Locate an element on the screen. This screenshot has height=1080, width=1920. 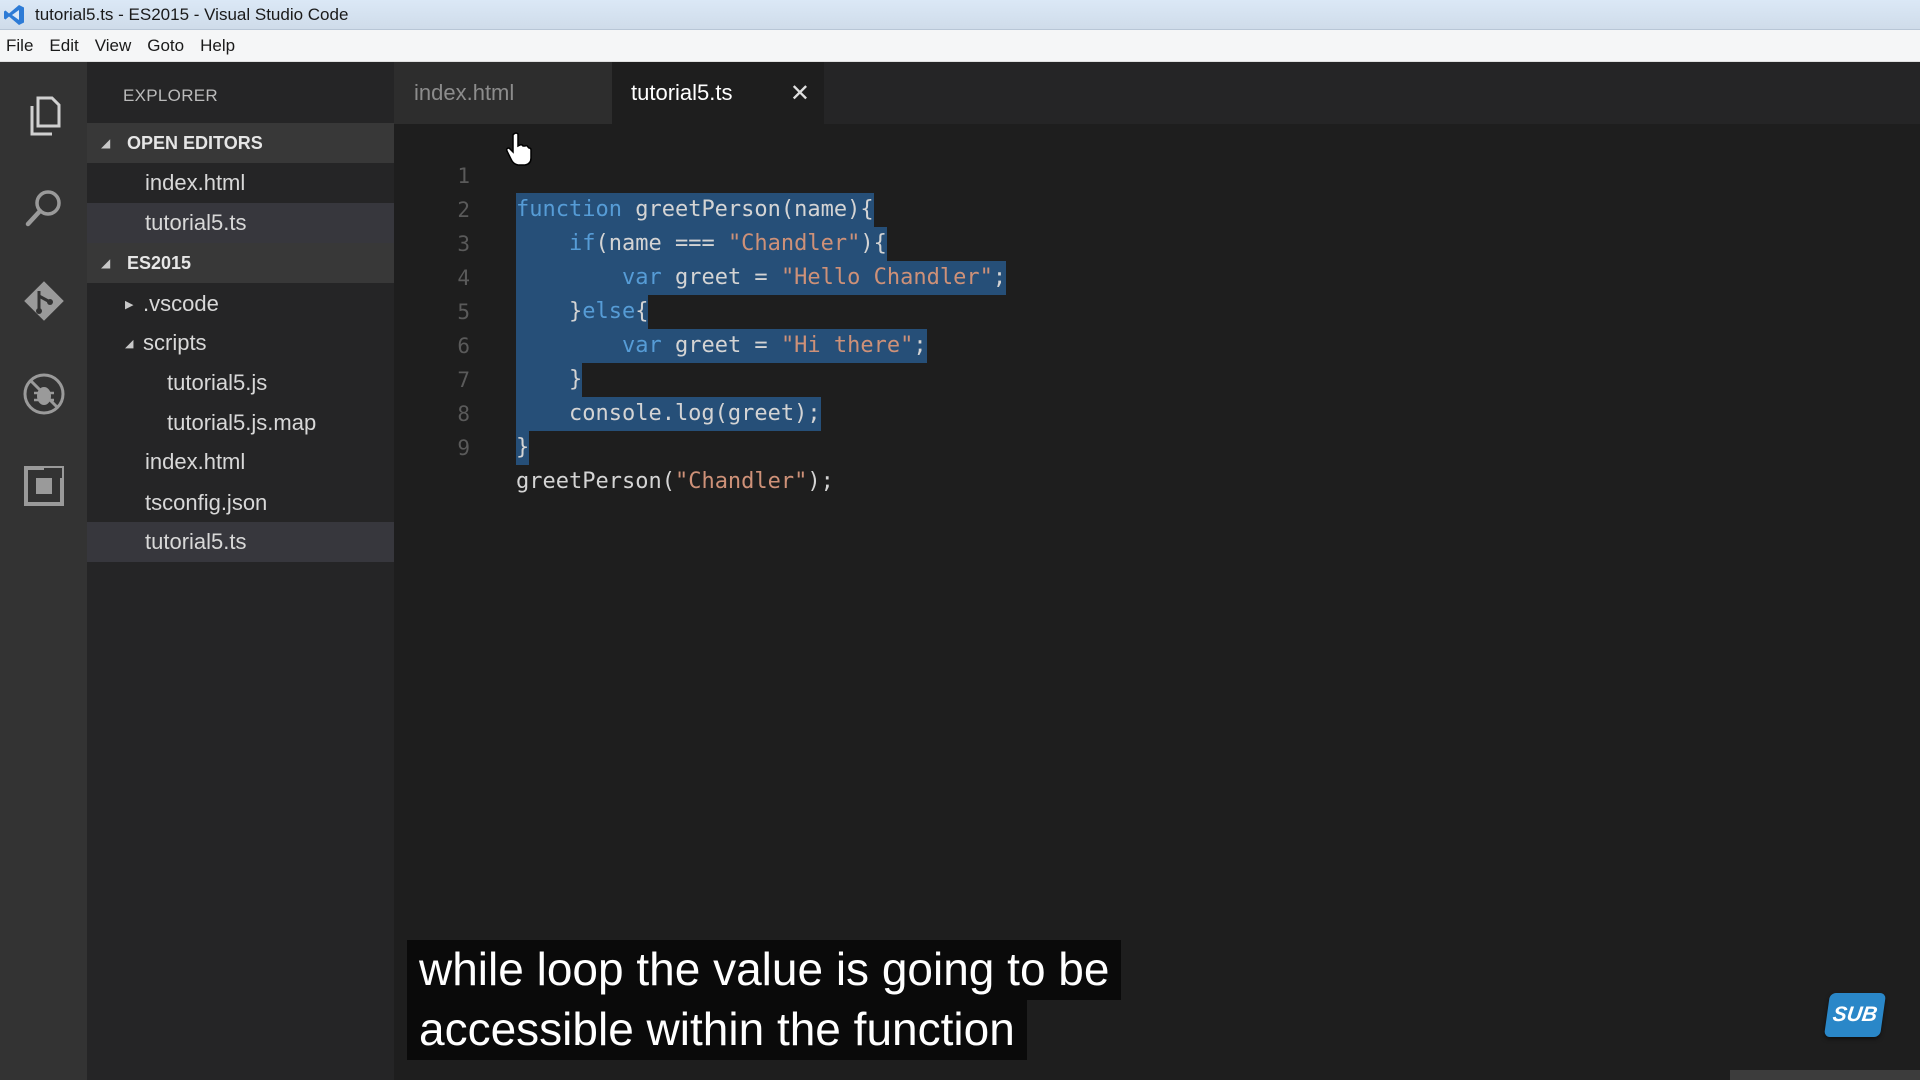
debug-icon is located at coordinates (43, 394).